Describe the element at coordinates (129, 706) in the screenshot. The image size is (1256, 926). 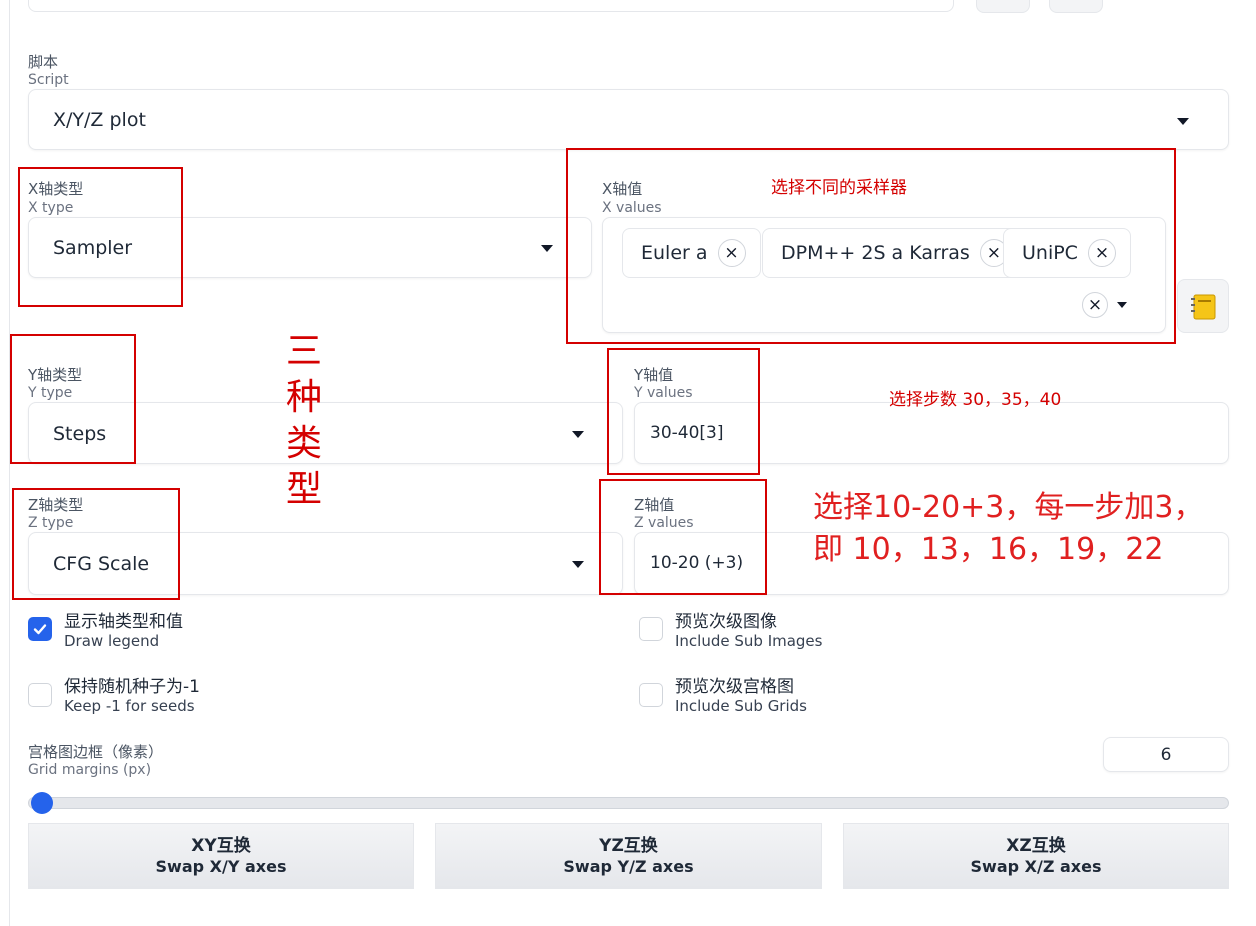
I see `keep-seeds-label-en: Keep -1 for seeds` at that location.